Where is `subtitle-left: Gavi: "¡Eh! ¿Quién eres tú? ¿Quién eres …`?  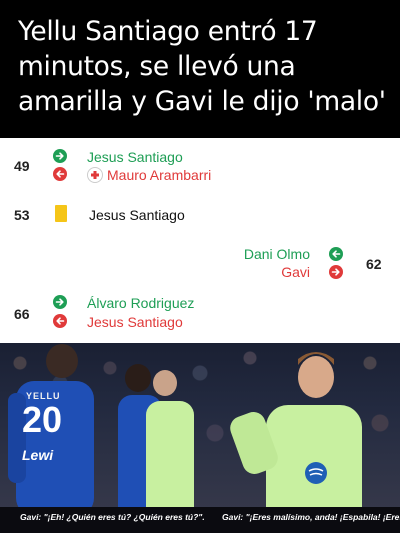 subtitle-left: Gavi: "¡Eh! ¿Quién eres tú? ¿Quién eres … is located at coordinates (112, 517).